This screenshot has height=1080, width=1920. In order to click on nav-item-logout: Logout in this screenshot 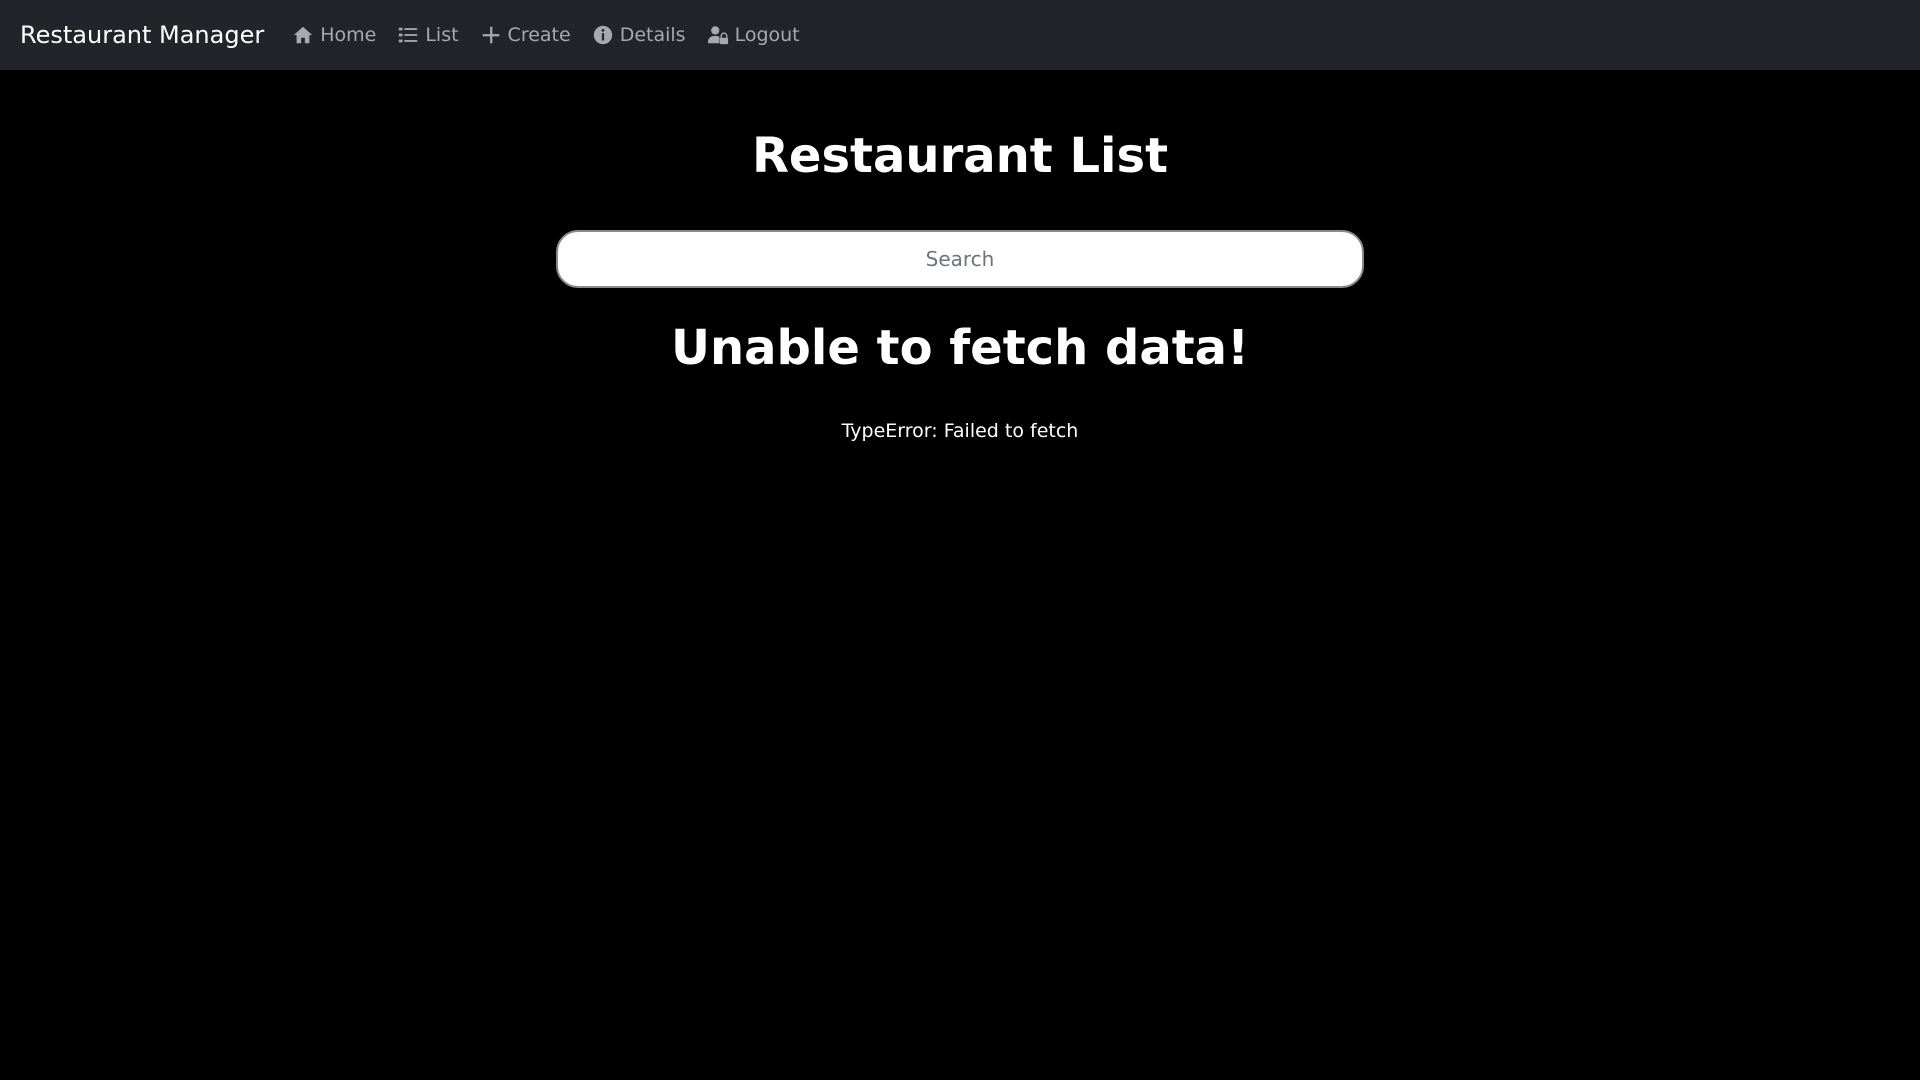, I will do `click(753, 35)`.